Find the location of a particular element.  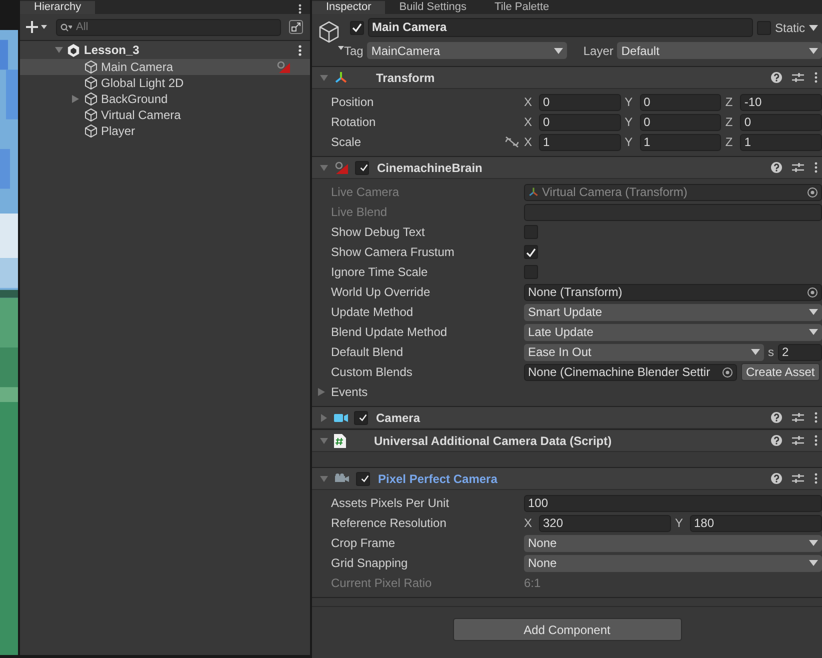

dropdown: Ease In Out is located at coordinates (644, 352).